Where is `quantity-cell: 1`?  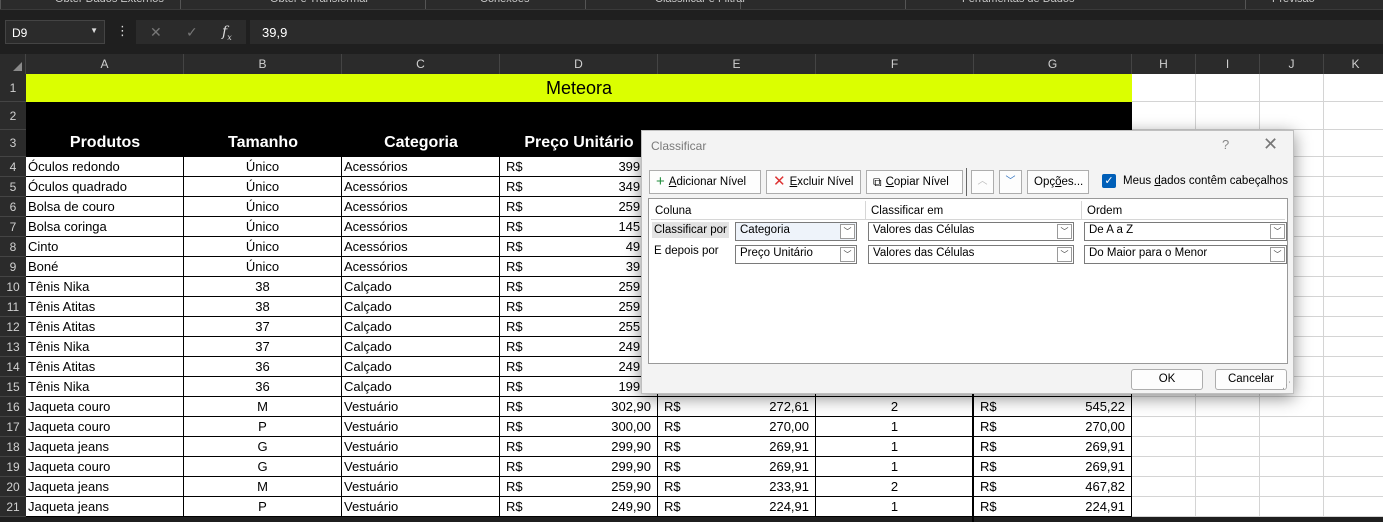 quantity-cell: 1 is located at coordinates (895, 507).